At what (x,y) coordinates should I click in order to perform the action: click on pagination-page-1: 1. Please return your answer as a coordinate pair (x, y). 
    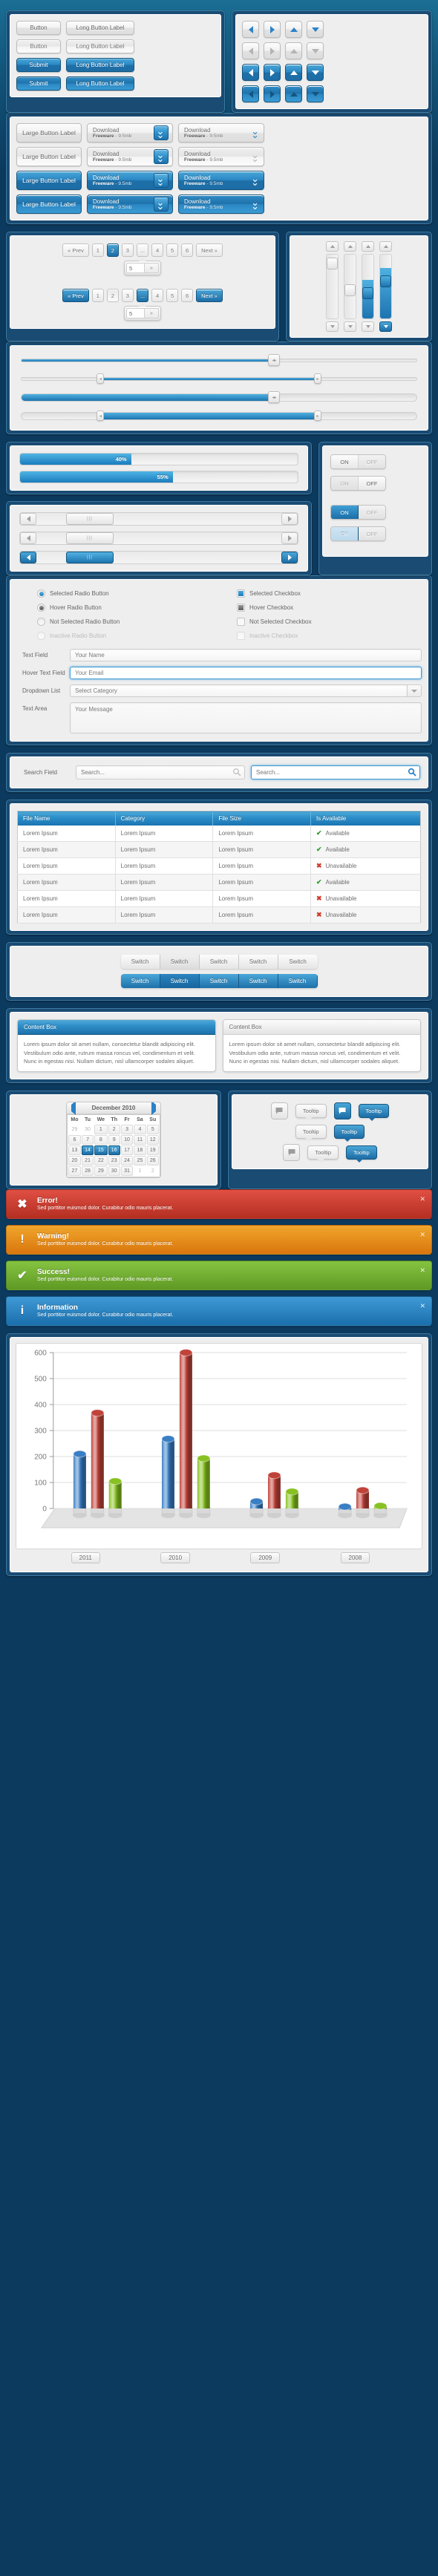
    Looking at the image, I should click on (97, 250).